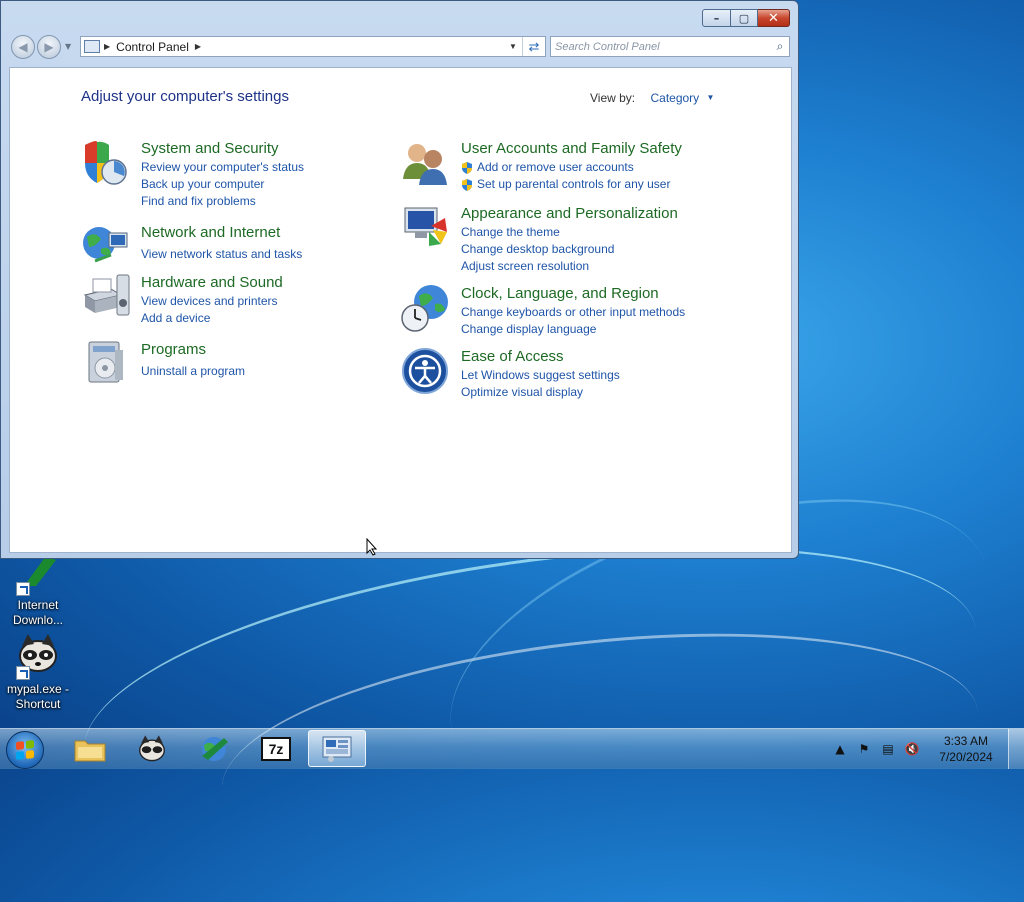 This screenshot has height=902, width=1024. I want to click on 7zip-icon: 7z, so click(276, 748).